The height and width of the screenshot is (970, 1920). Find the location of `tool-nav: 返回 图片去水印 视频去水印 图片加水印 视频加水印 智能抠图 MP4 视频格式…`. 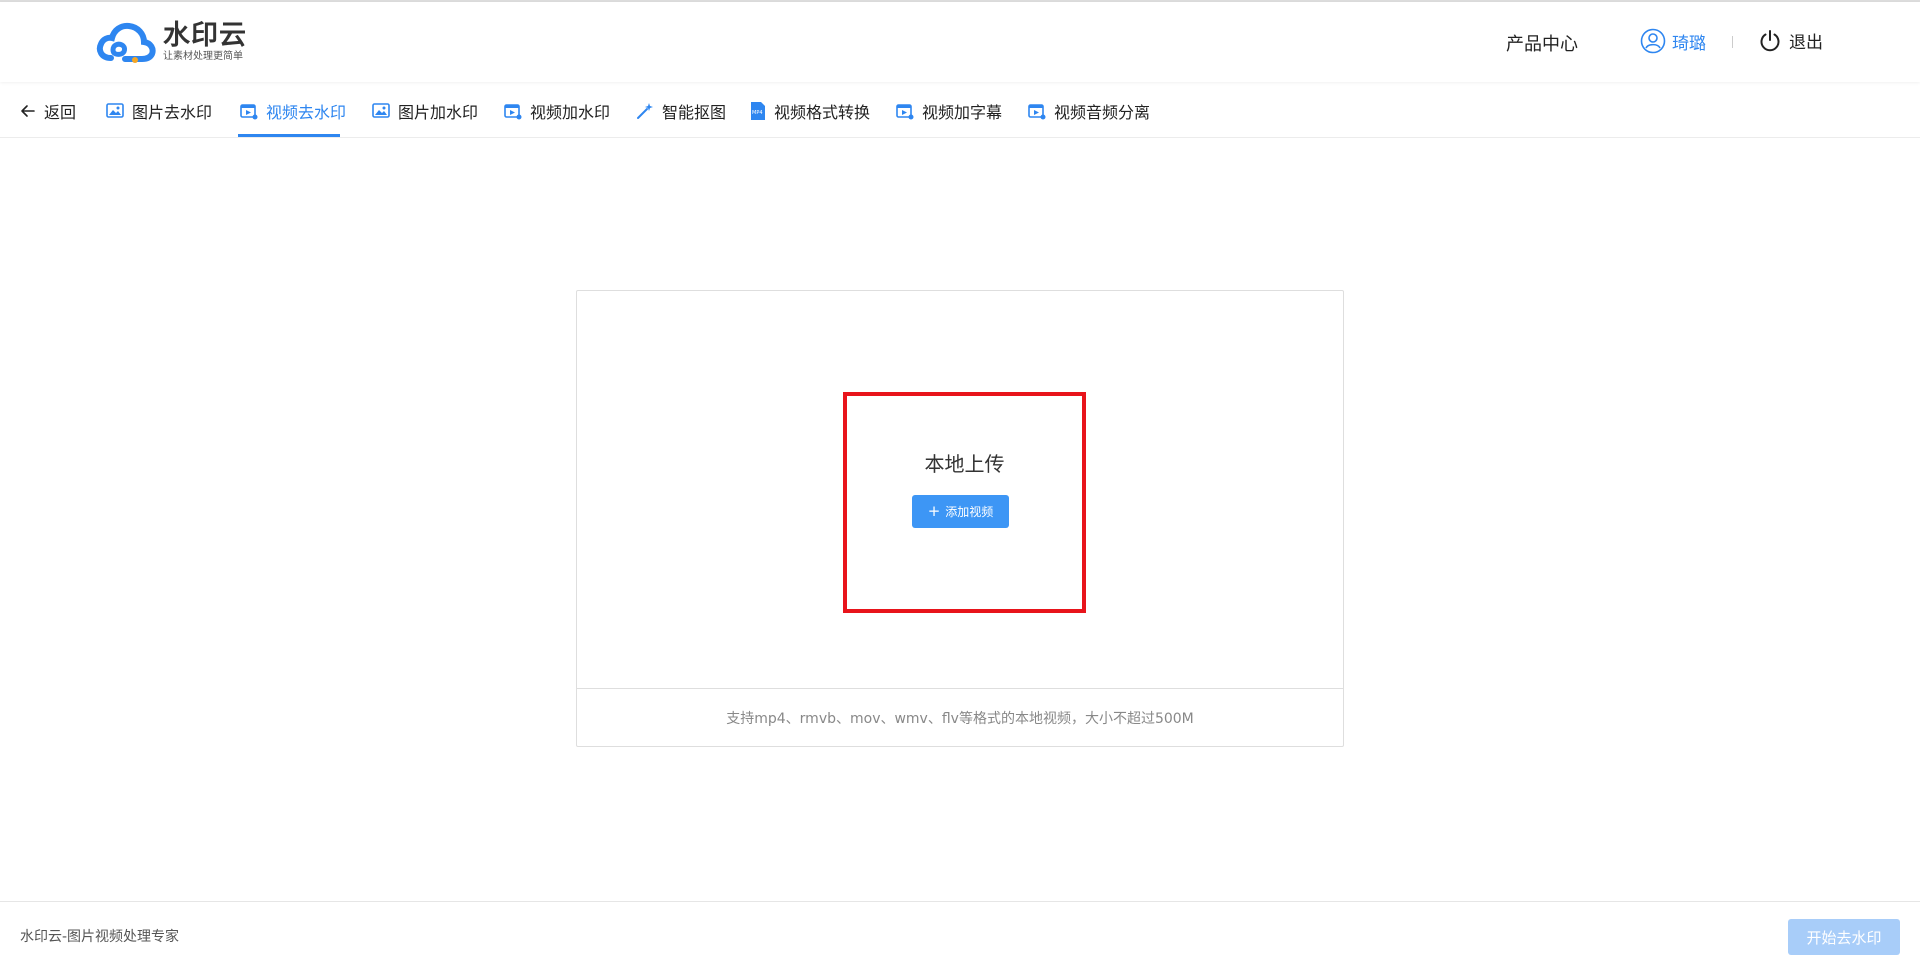

tool-nav: 返回 图片去水印 视频去水印 图片加水印 视频加水印 智能抠图 MP4 视频格式… is located at coordinates (960, 110).